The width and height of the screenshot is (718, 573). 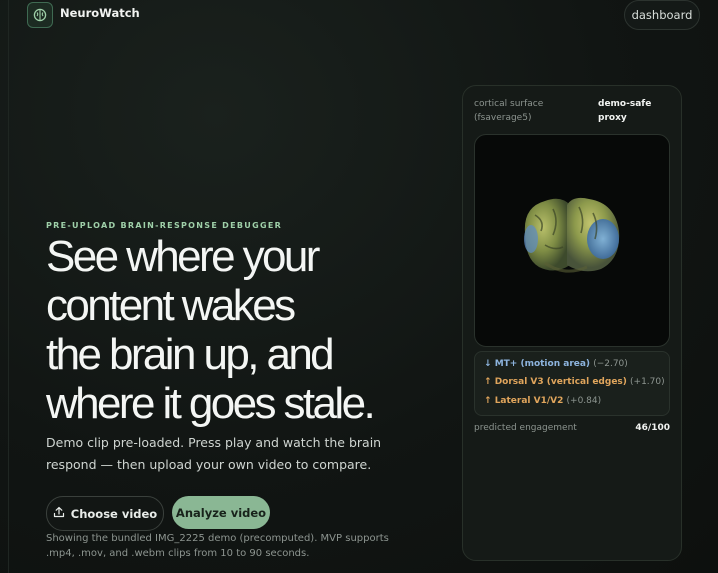 I want to click on choose-video-button: Choose video, so click(x=105, y=513).